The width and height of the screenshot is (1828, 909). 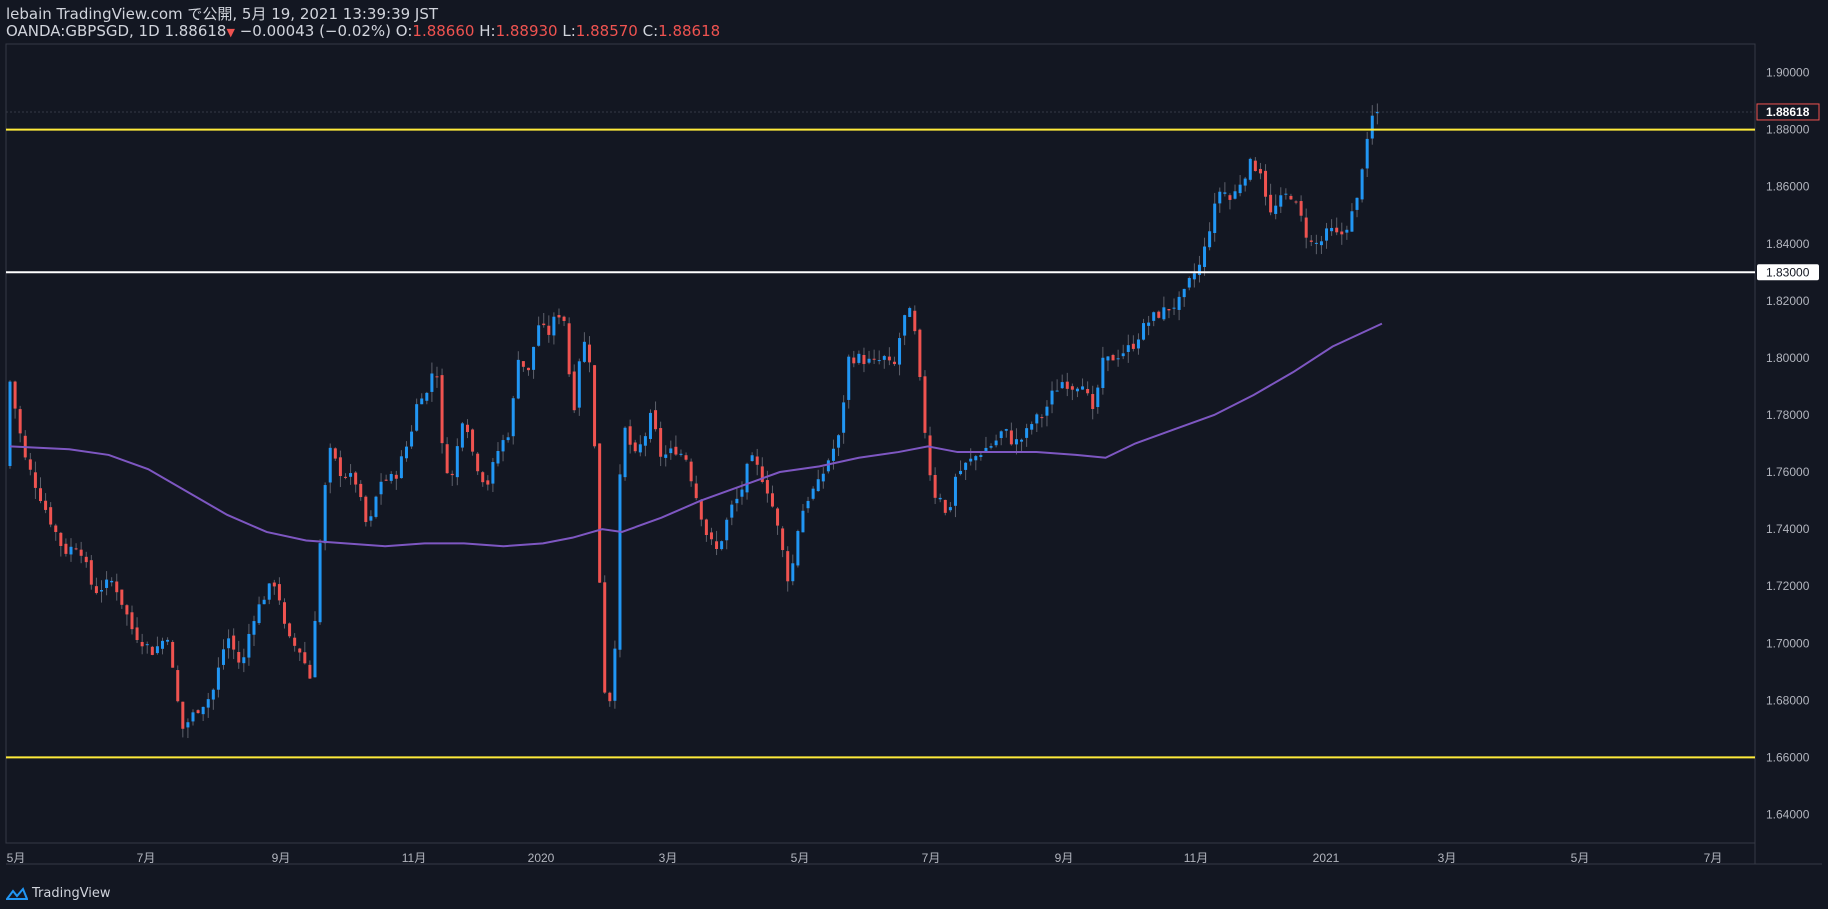 What do you see at coordinates (1788, 757) in the screenshot?
I see `y-tick-label: 1.66000` at bounding box center [1788, 757].